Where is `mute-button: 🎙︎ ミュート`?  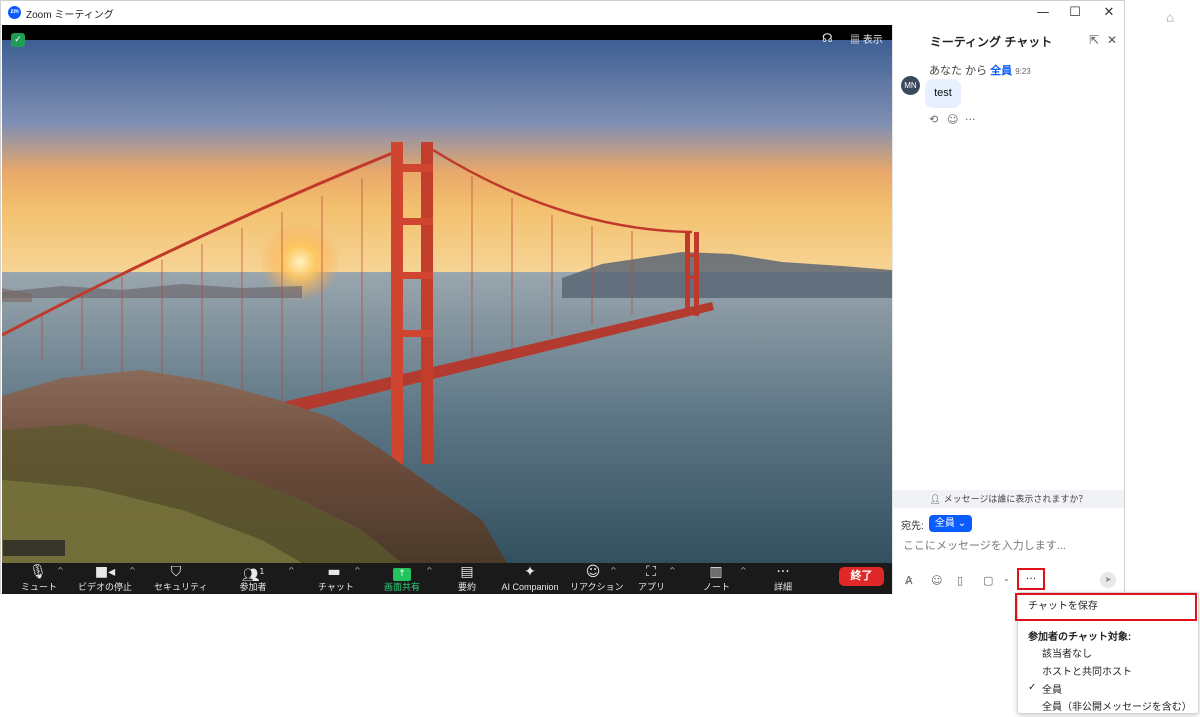 mute-button: 🎙︎ ミュート is located at coordinates (39, 578).